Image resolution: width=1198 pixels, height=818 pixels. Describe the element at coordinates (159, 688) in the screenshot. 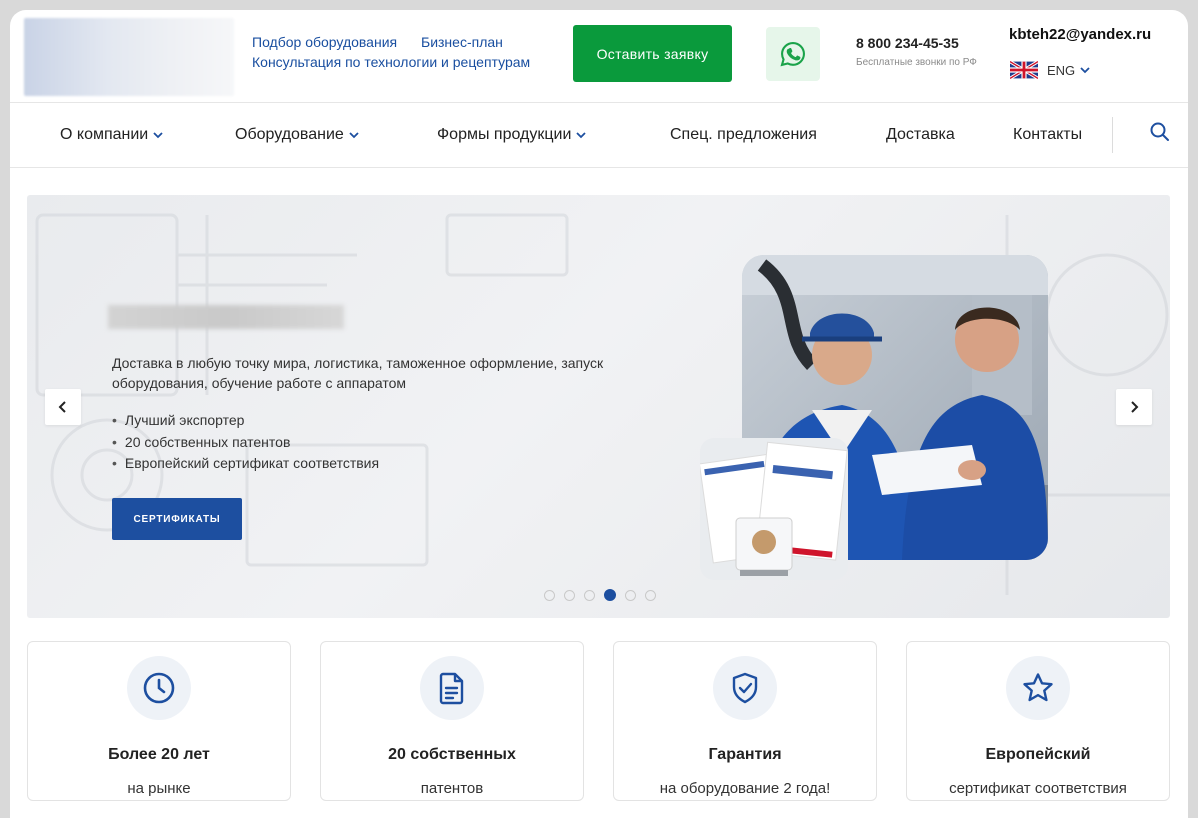

I see `clock-icon` at that location.